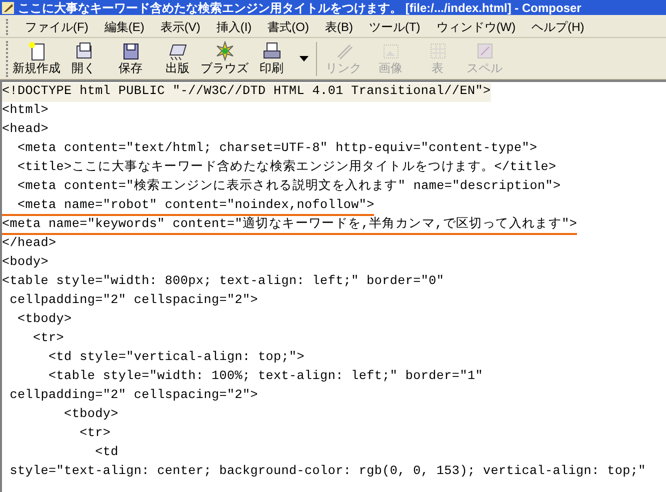 Image resolution: width=666 pixels, height=492 pixels. I want to click on code-line: style="text-align: center; background-color: rgb(0, 0, 153); vertical-align: top;", so click(327, 471).